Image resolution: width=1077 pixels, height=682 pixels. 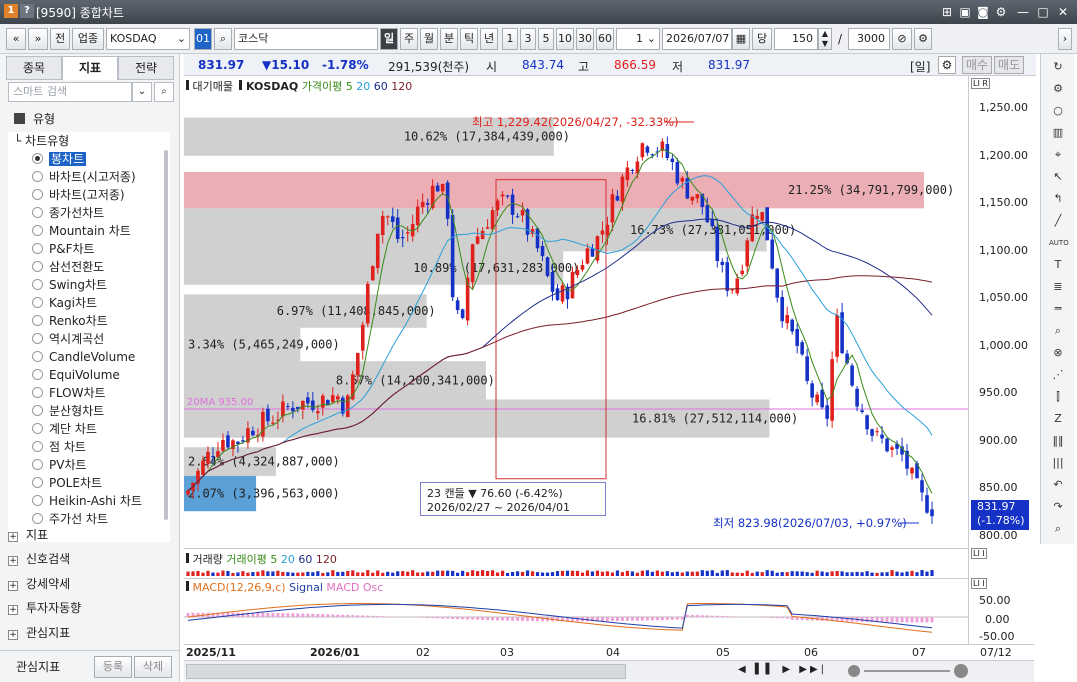 What do you see at coordinates (1058, 463) in the screenshot?
I see `period-tool-icon: |||` at bounding box center [1058, 463].